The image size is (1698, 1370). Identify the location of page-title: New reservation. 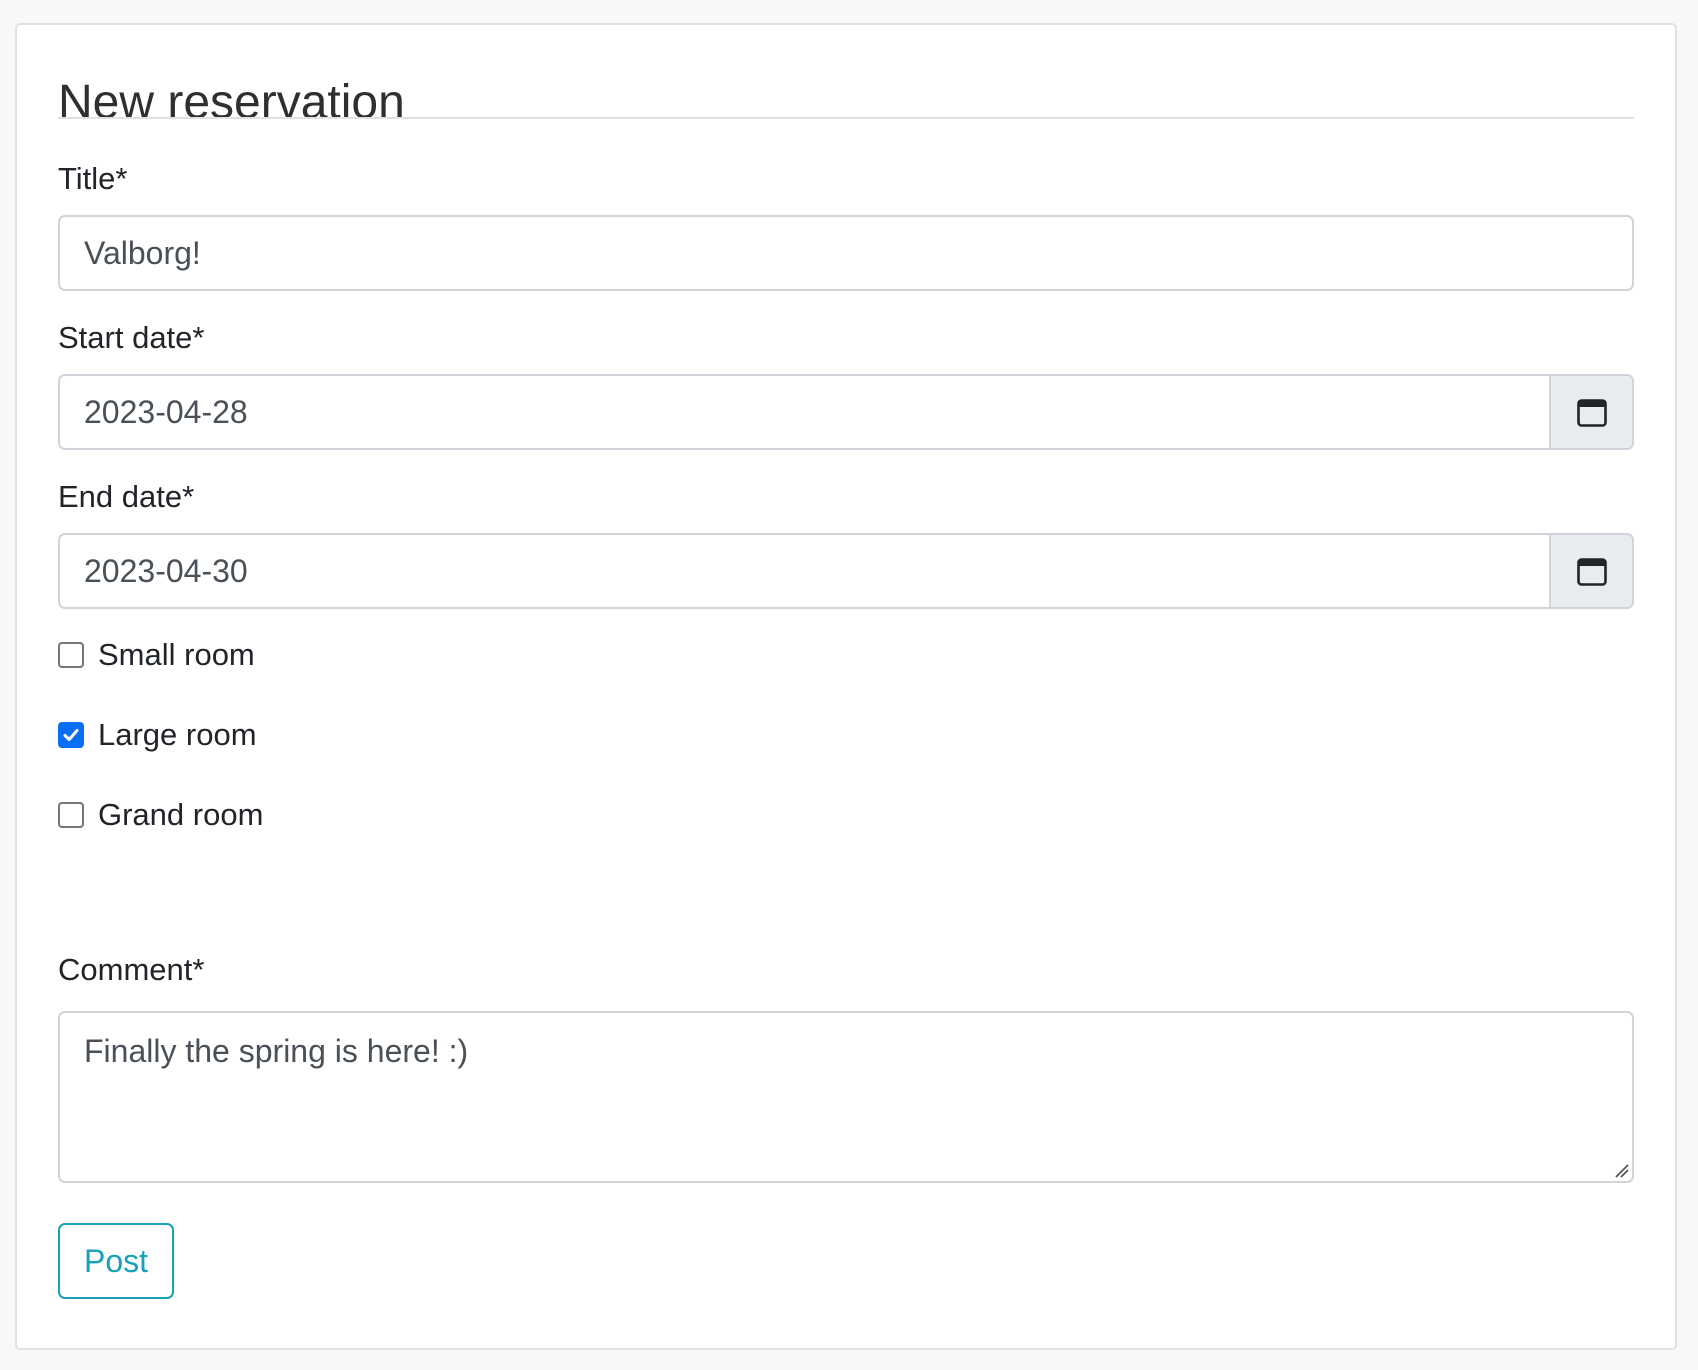
(231, 102).